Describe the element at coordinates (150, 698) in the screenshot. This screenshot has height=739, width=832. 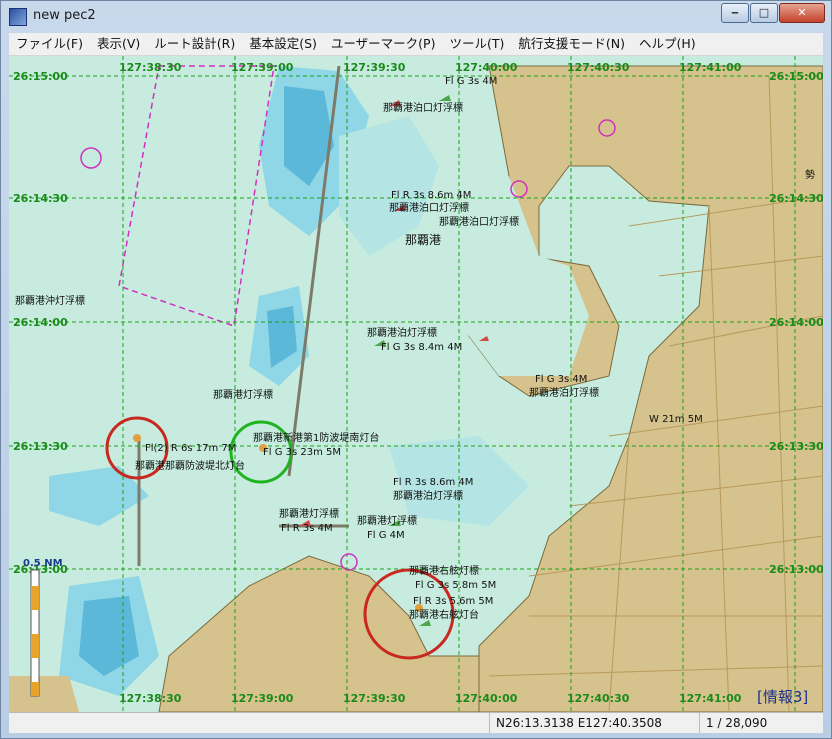
I see `lon-label-bottom: 127:38:30` at that location.